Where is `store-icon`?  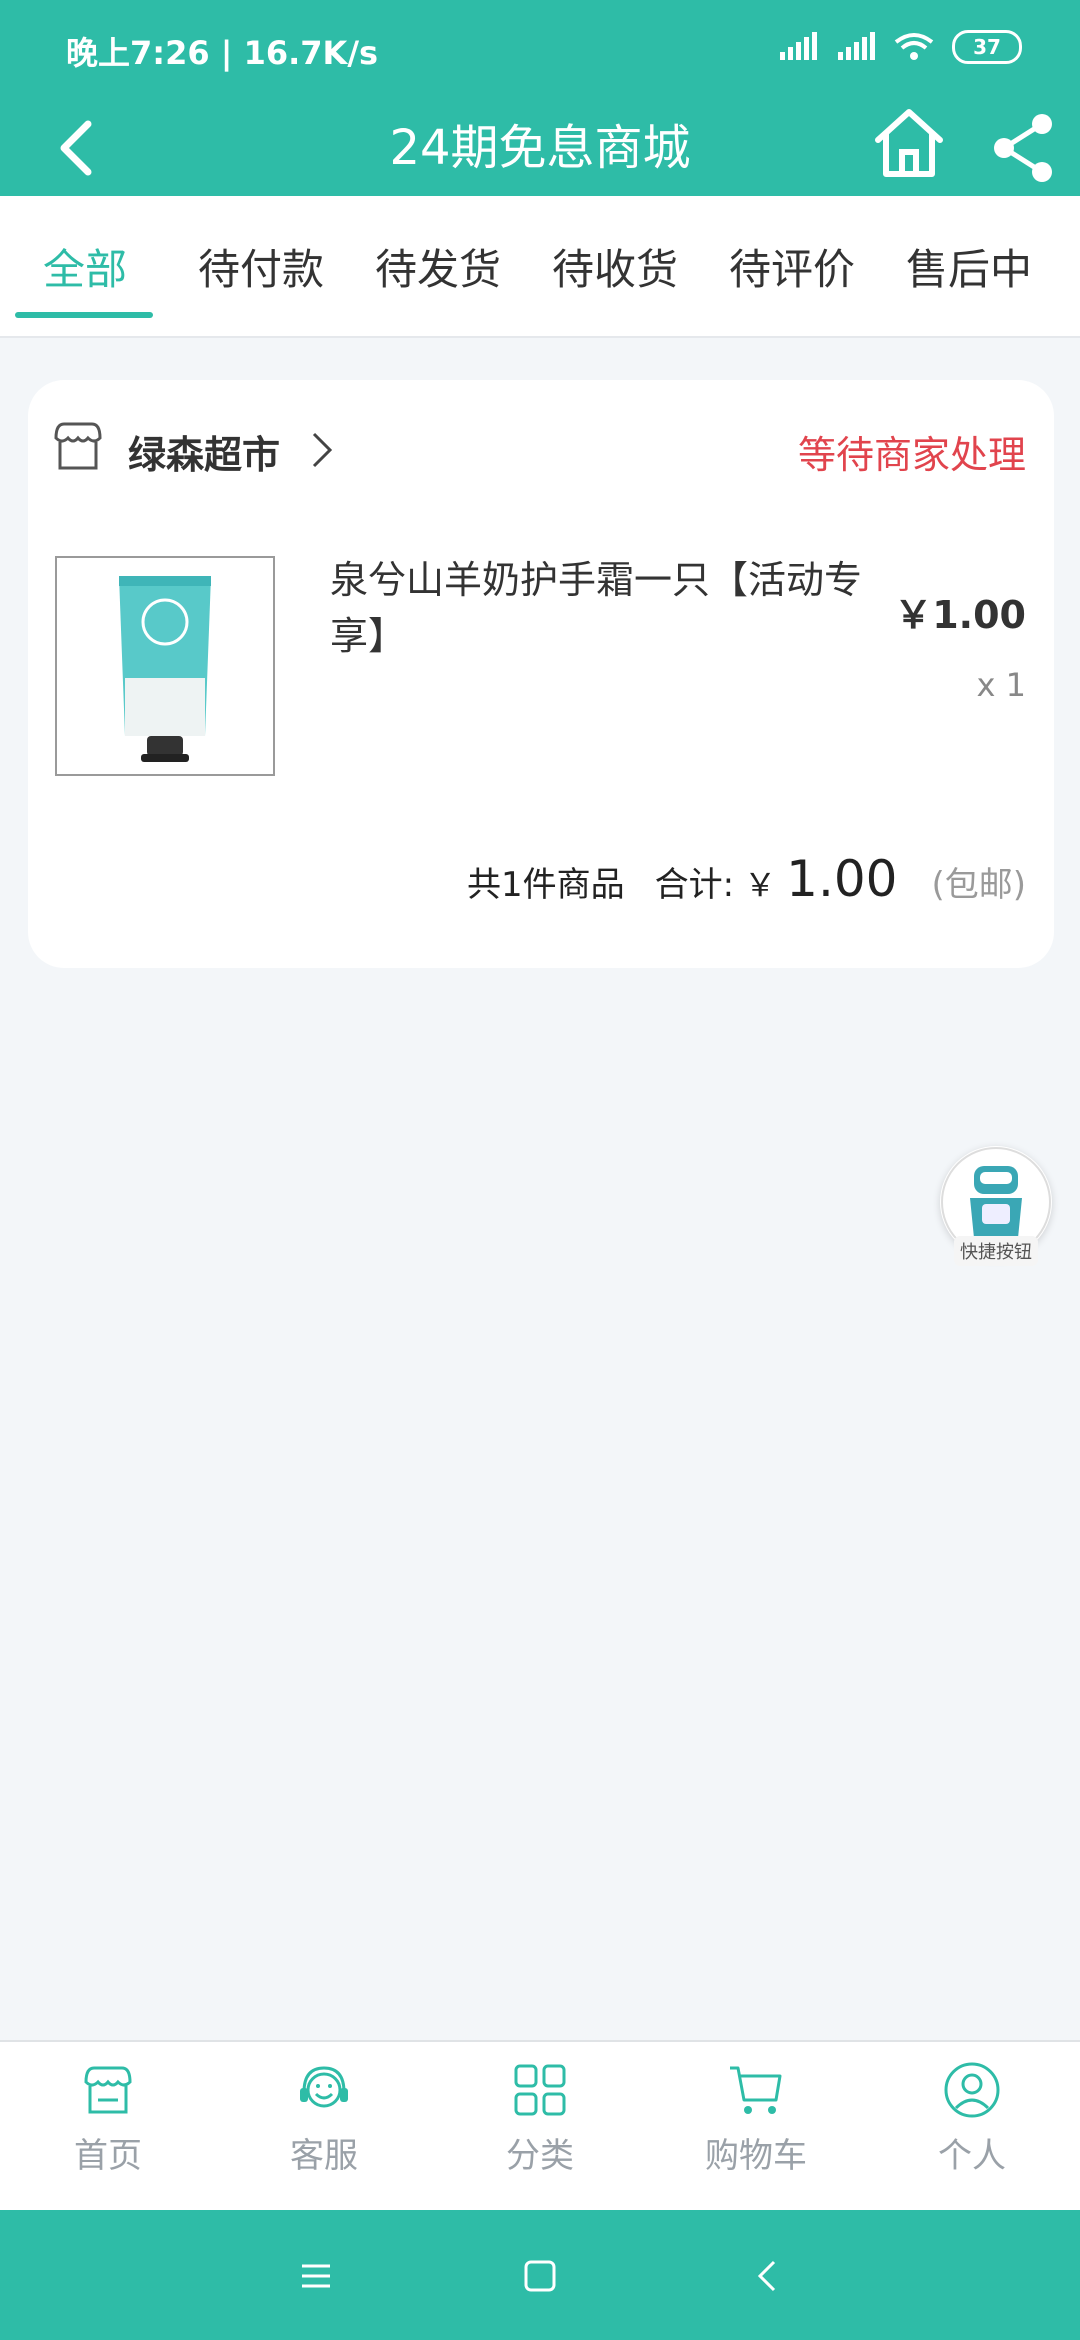
store-icon is located at coordinates (108, 2090).